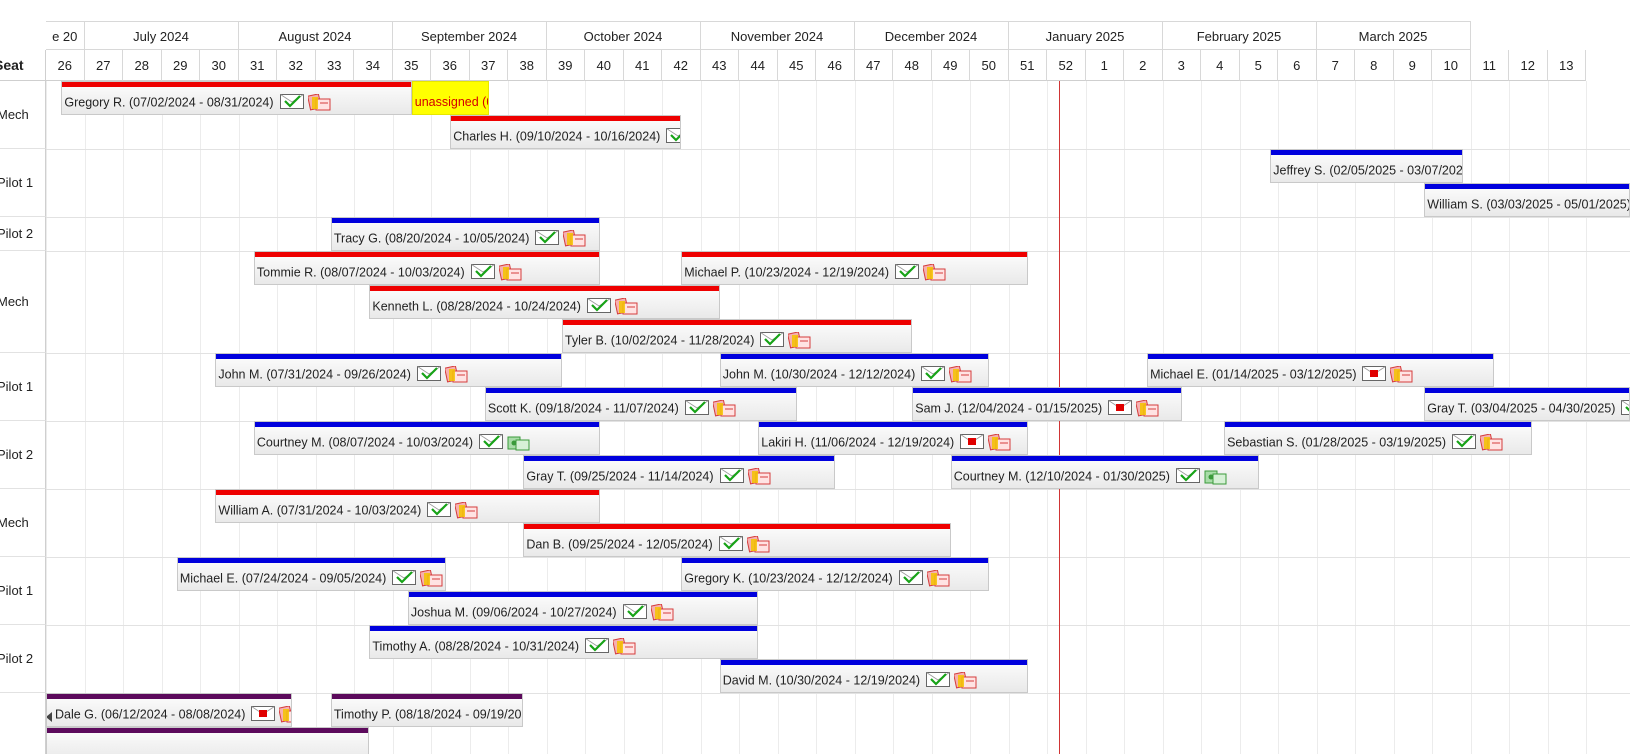  Describe the element at coordinates (1527, 404) in the screenshot. I see `assignment-bar: Gray T. (03/04/2025 - 04/30/2025)` at that location.